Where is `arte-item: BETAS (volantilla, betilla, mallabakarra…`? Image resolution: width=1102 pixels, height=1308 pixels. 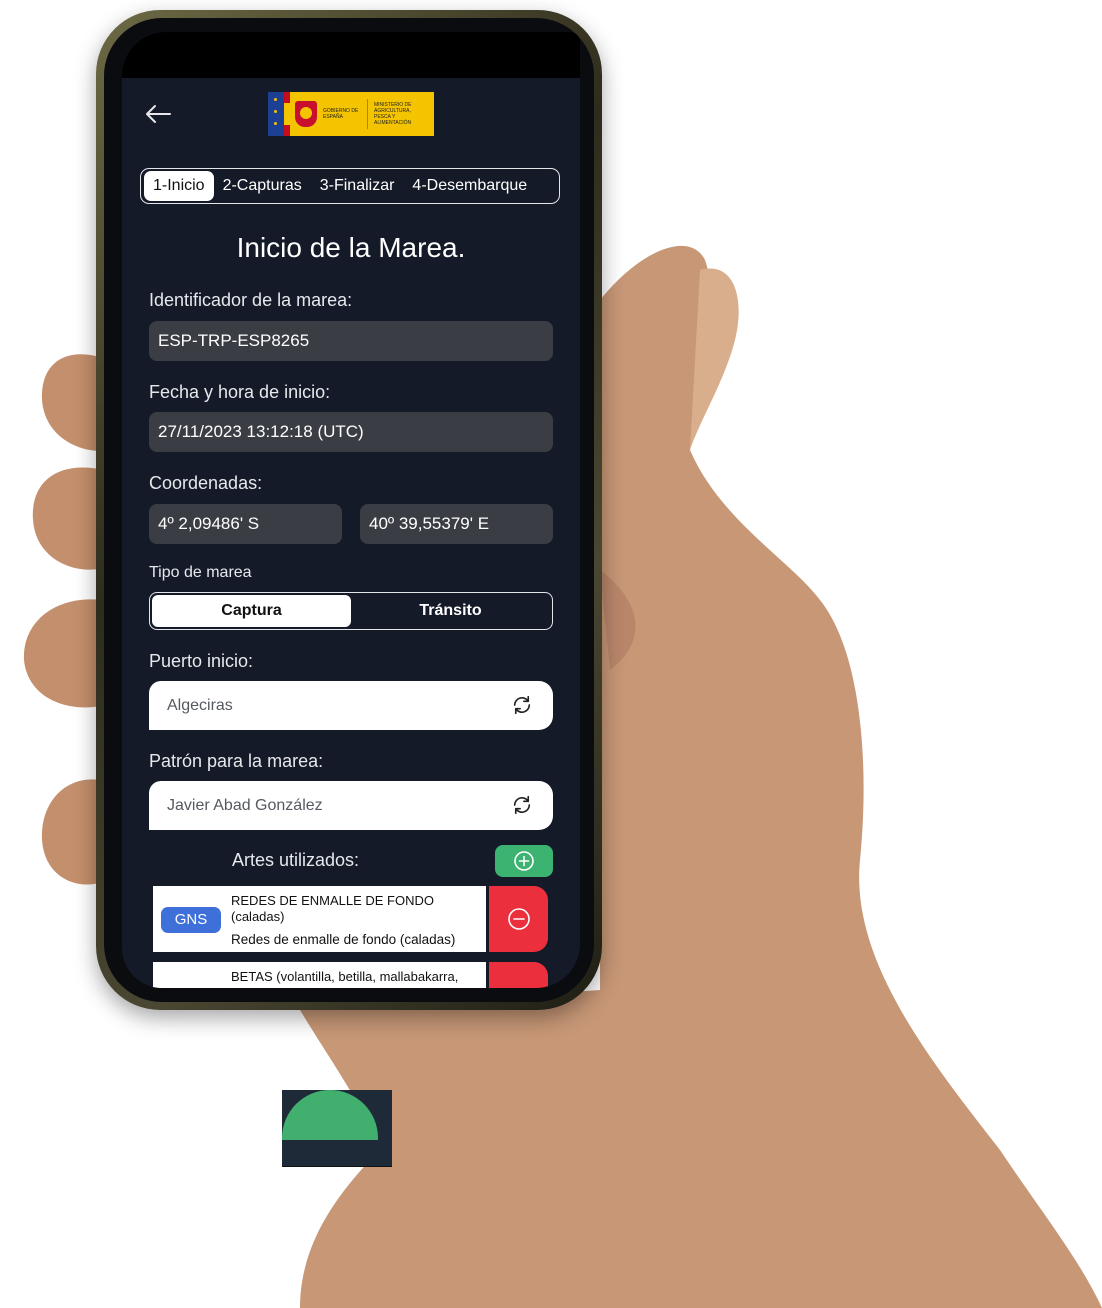
arte-item: BETAS (volantilla, betilla, mallabakarra… is located at coordinates (319, 975).